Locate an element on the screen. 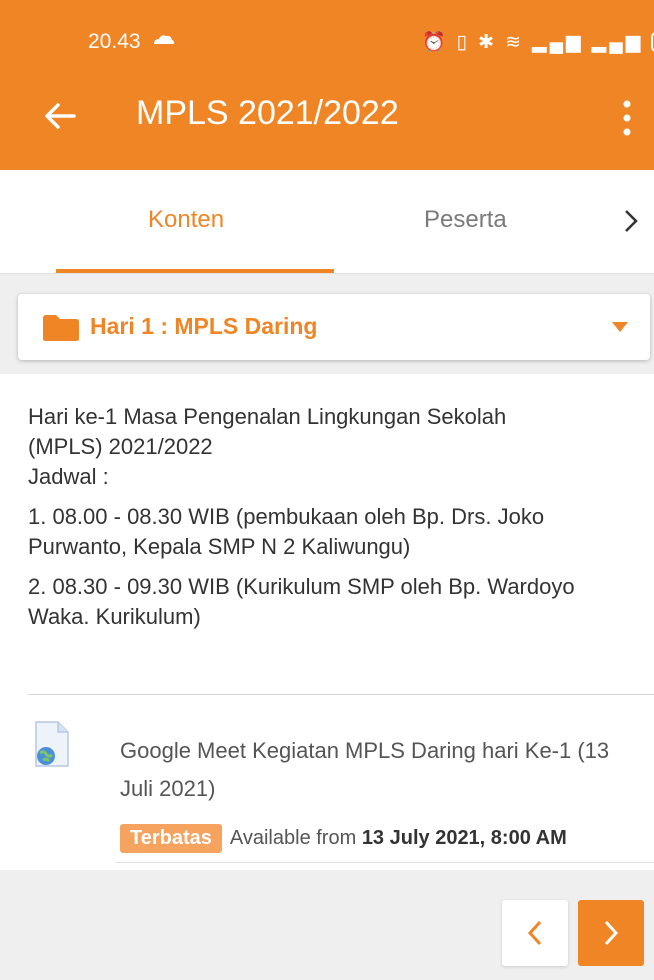 The image size is (654, 980). status-badge: Terbatas is located at coordinates (171, 838).